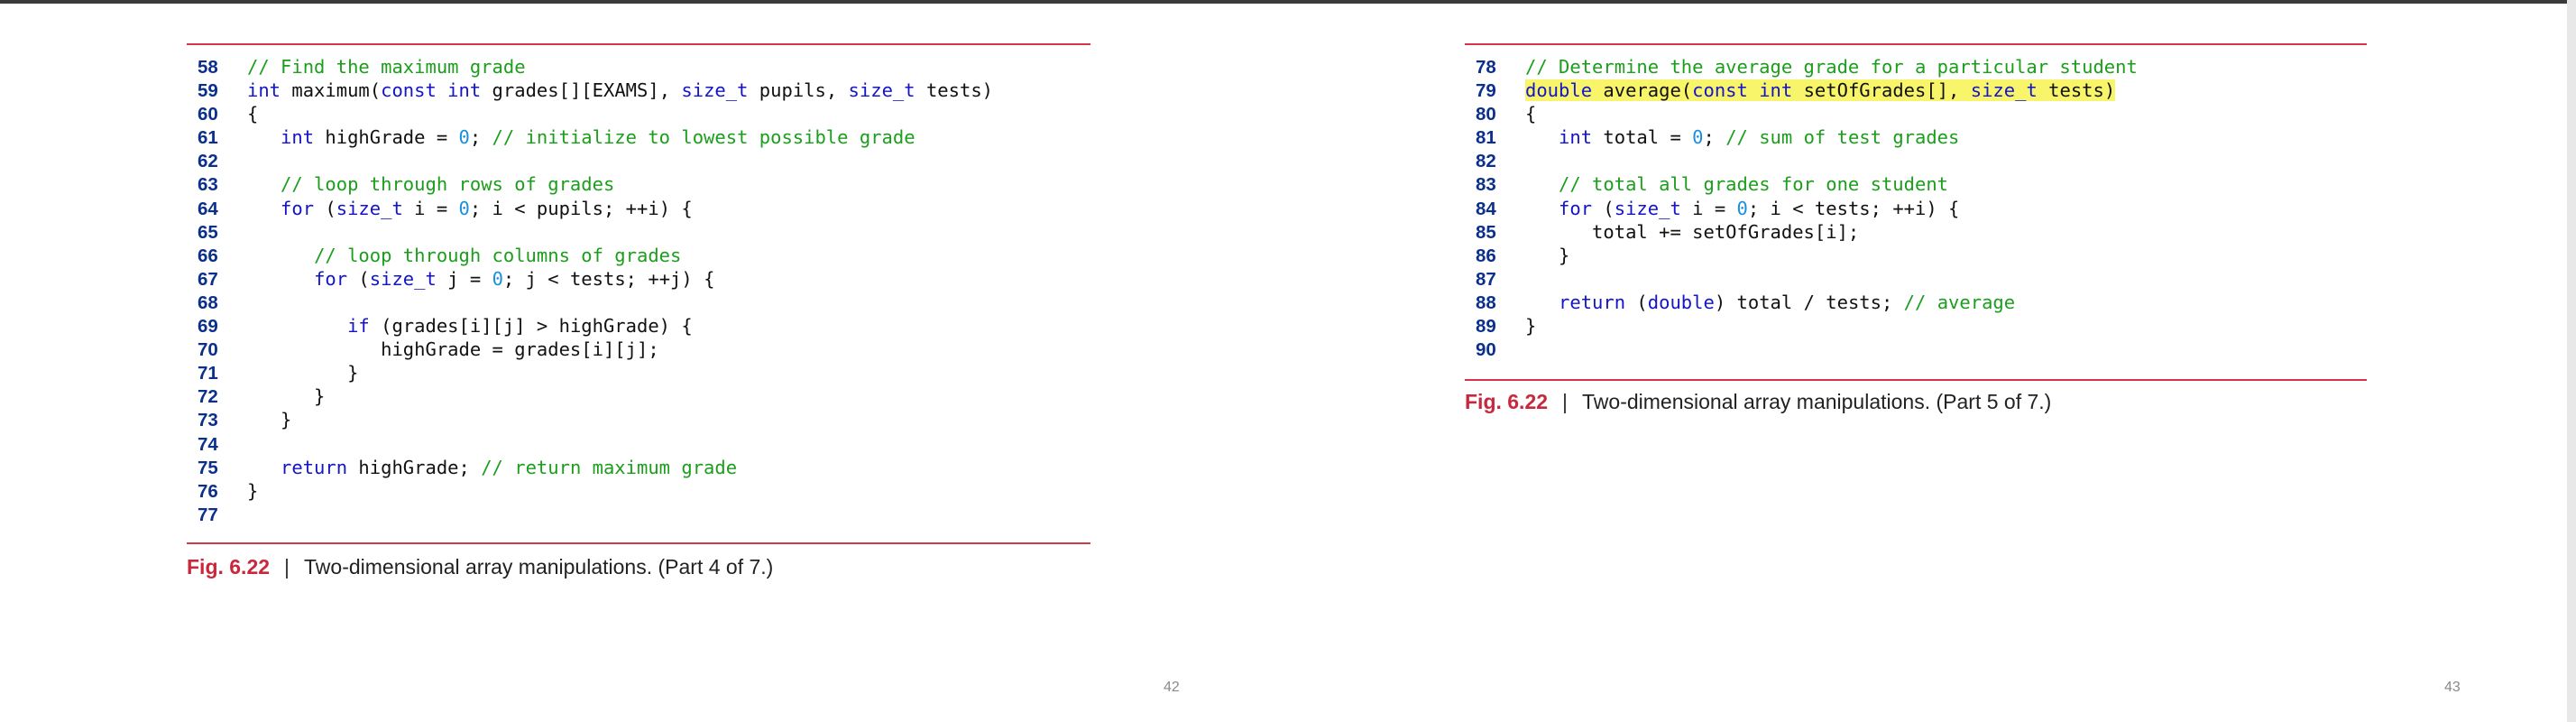 Image resolution: width=2576 pixels, height=722 pixels. What do you see at coordinates (1486, 67) in the screenshot?
I see `line-number: 78` at bounding box center [1486, 67].